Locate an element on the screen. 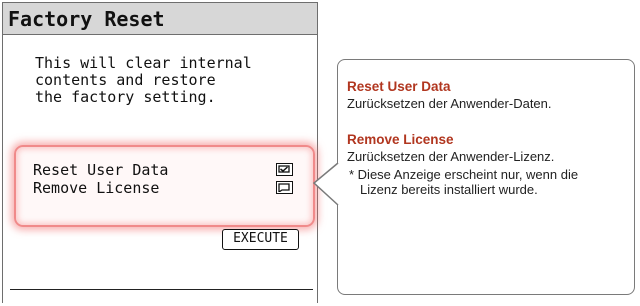 The image size is (640, 306). callout-note-line2: Lizenz bereits installiert wurde. is located at coordinates (449, 189).